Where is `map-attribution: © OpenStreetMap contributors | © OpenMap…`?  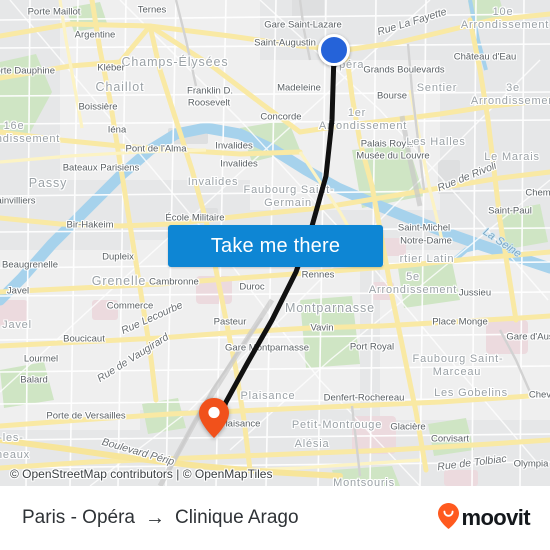
map-attribution: © OpenStreetMap contributors | © OpenMap… is located at coordinates (141, 474).